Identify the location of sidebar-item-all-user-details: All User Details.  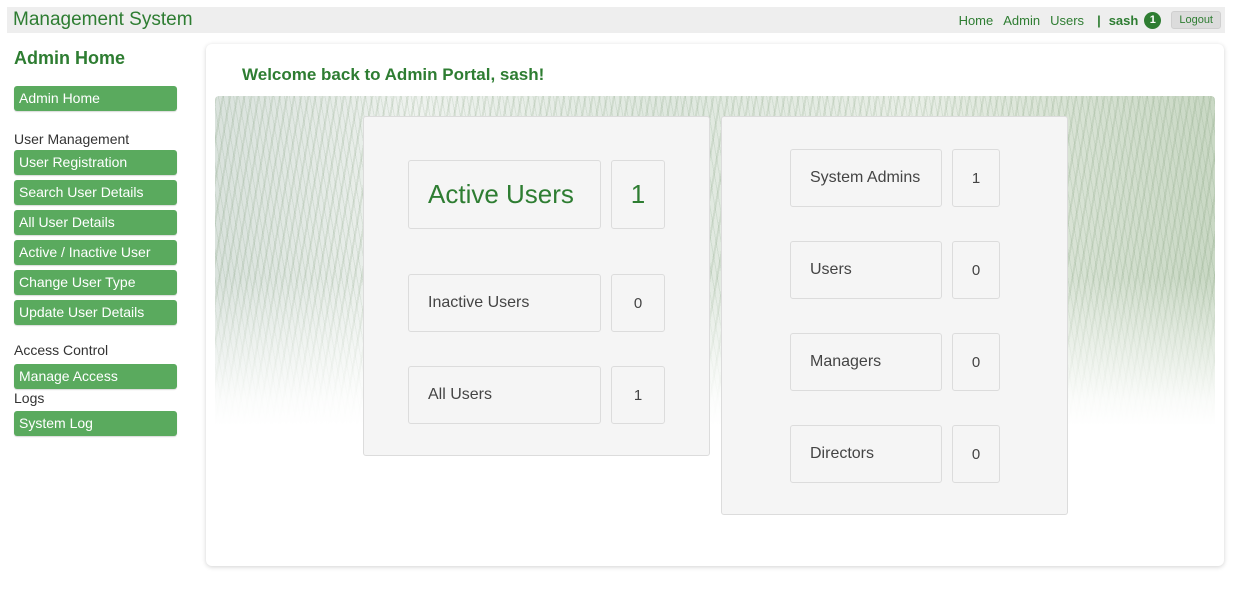
(95, 222).